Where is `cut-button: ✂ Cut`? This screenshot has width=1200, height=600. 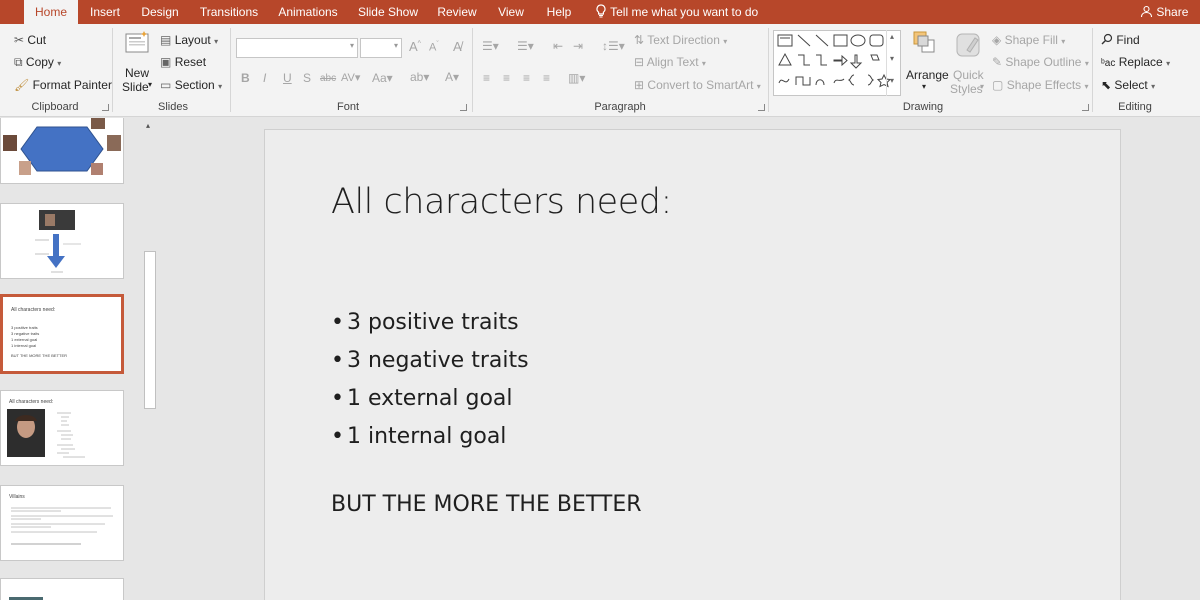 cut-button: ✂ Cut is located at coordinates (30, 40).